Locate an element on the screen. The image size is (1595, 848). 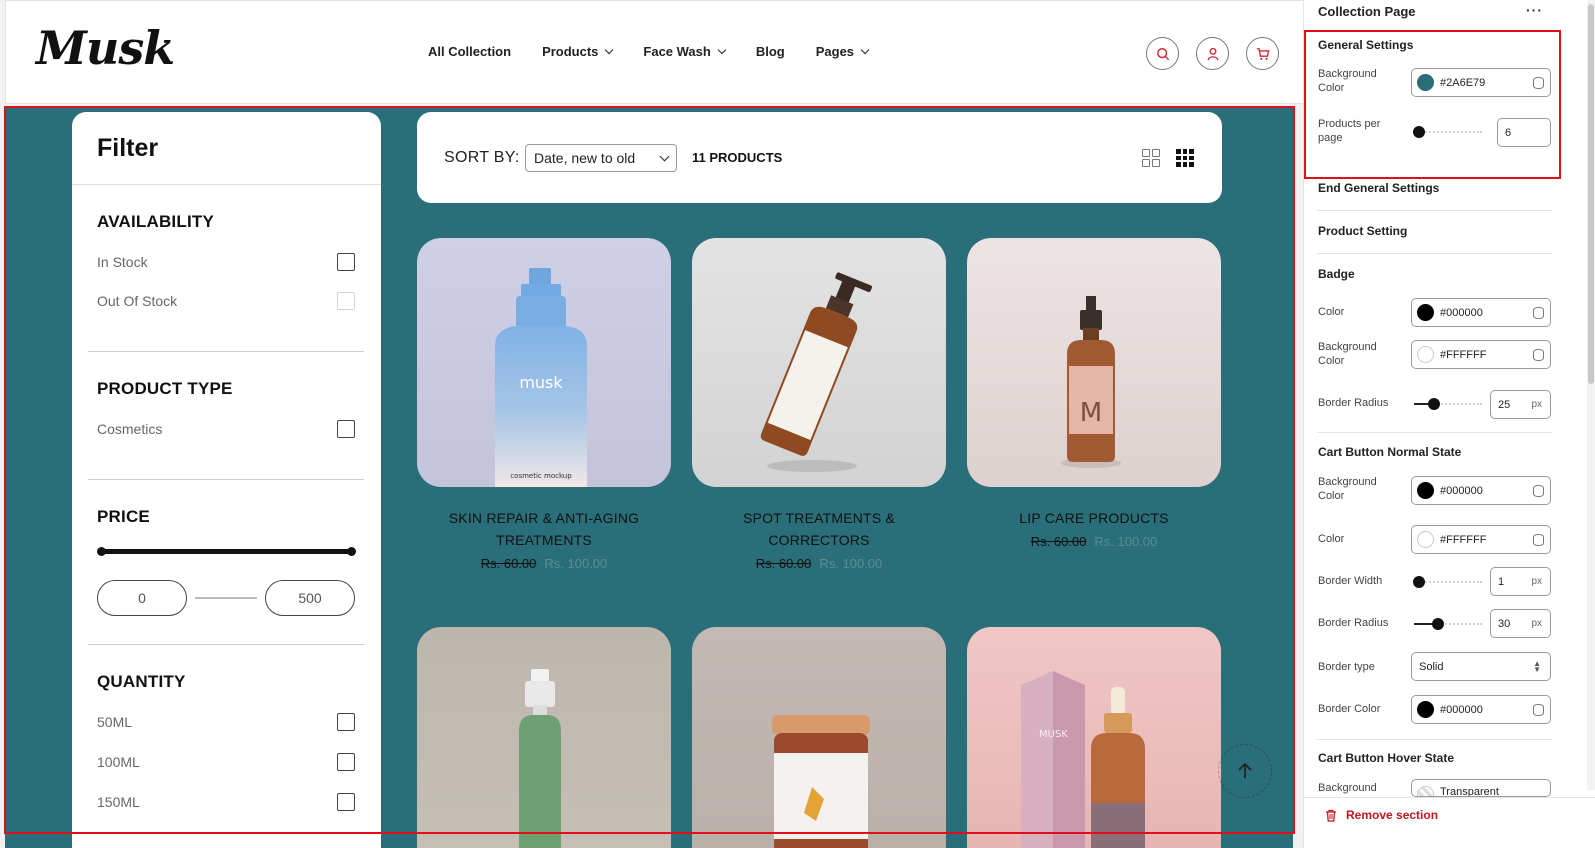
search-button is located at coordinates (1162, 53).